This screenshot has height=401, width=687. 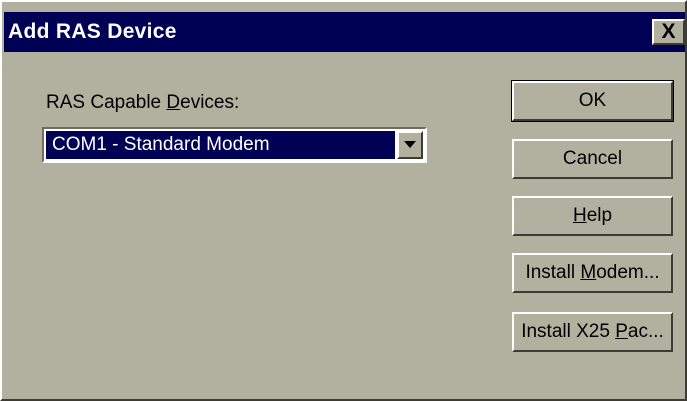 What do you see at coordinates (592, 101) in the screenshot?
I see `ok-button: OK` at bounding box center [592, 101].